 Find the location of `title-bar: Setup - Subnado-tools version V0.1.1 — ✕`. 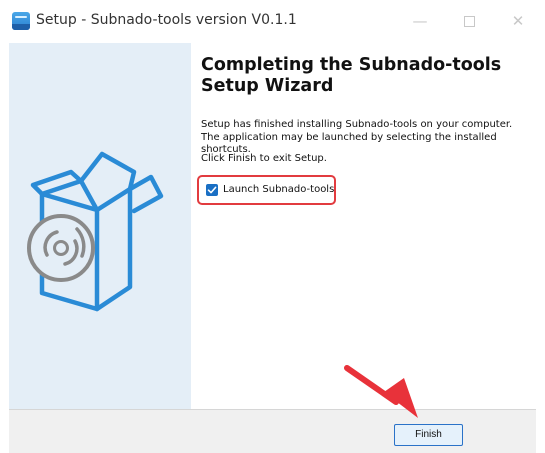

title-bar: Setup - Subnado-tools version V0.1.1 — ✕ is located at coordinates (272, 21).